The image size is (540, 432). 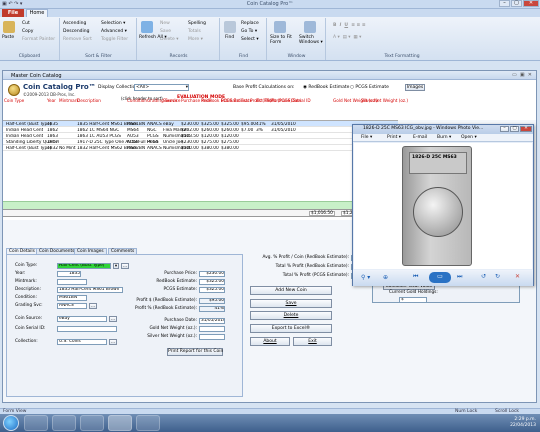 I want to click on taskbar-photo-viewer-icon, so click(x=148, y=423).